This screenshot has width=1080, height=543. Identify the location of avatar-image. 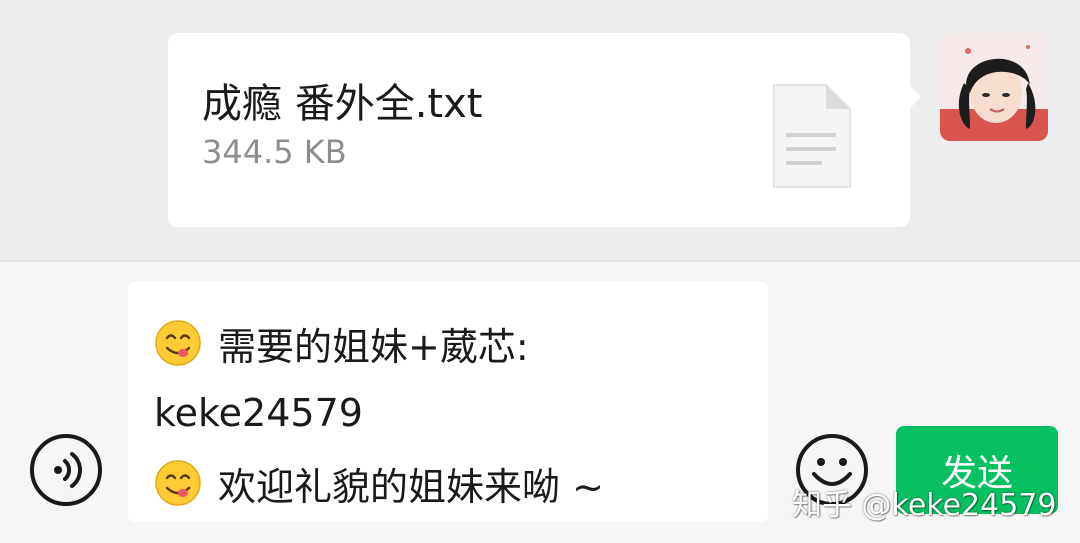
(994, 87).